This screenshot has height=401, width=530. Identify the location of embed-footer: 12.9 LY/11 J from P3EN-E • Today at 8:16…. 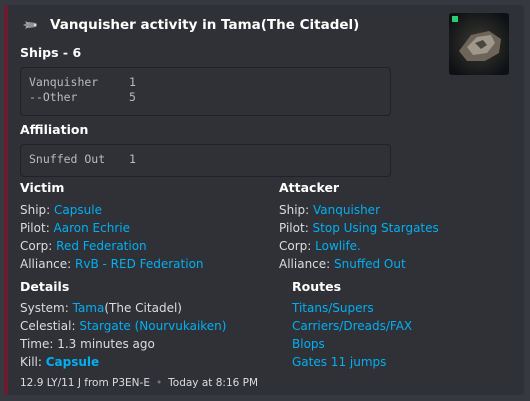
(139, 383).